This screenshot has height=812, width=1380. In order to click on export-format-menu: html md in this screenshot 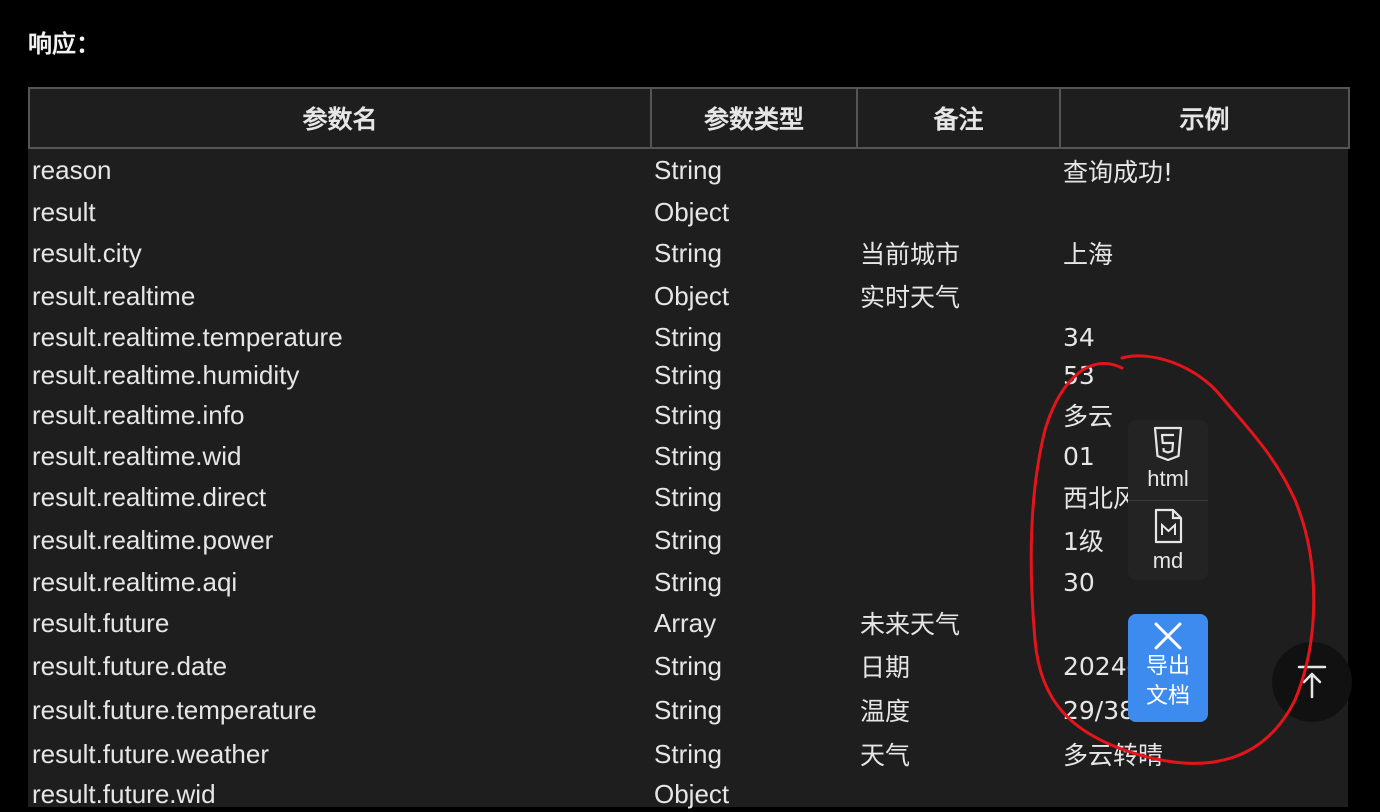, I will do `click(1168, 500)`.